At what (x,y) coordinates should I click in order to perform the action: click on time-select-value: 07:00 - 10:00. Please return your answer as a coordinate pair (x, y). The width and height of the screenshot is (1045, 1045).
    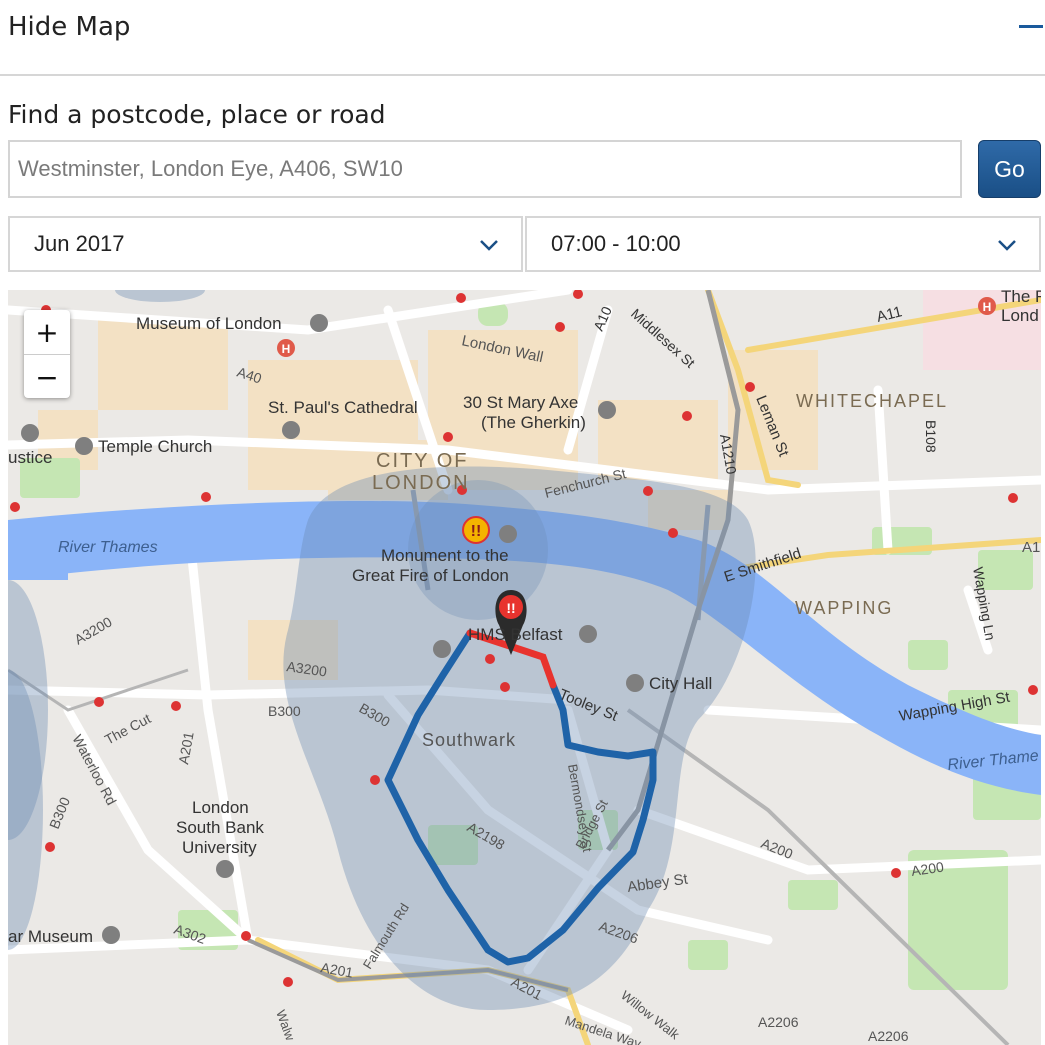
    Looking at the image, I should click on (616, 243).